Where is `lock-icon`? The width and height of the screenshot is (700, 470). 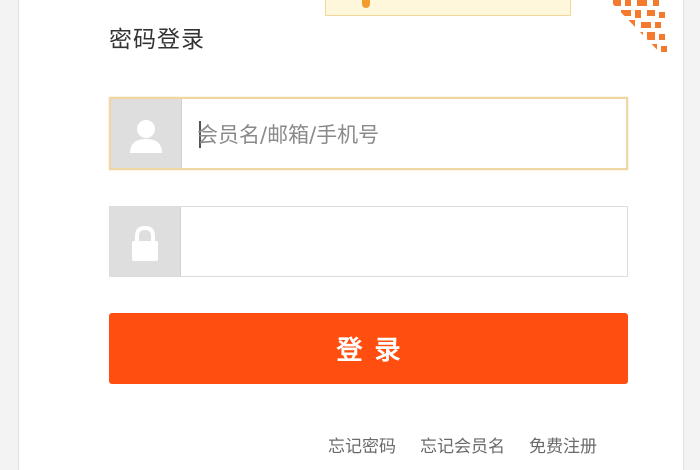 lock-icon is located at coordinates (145, 243).